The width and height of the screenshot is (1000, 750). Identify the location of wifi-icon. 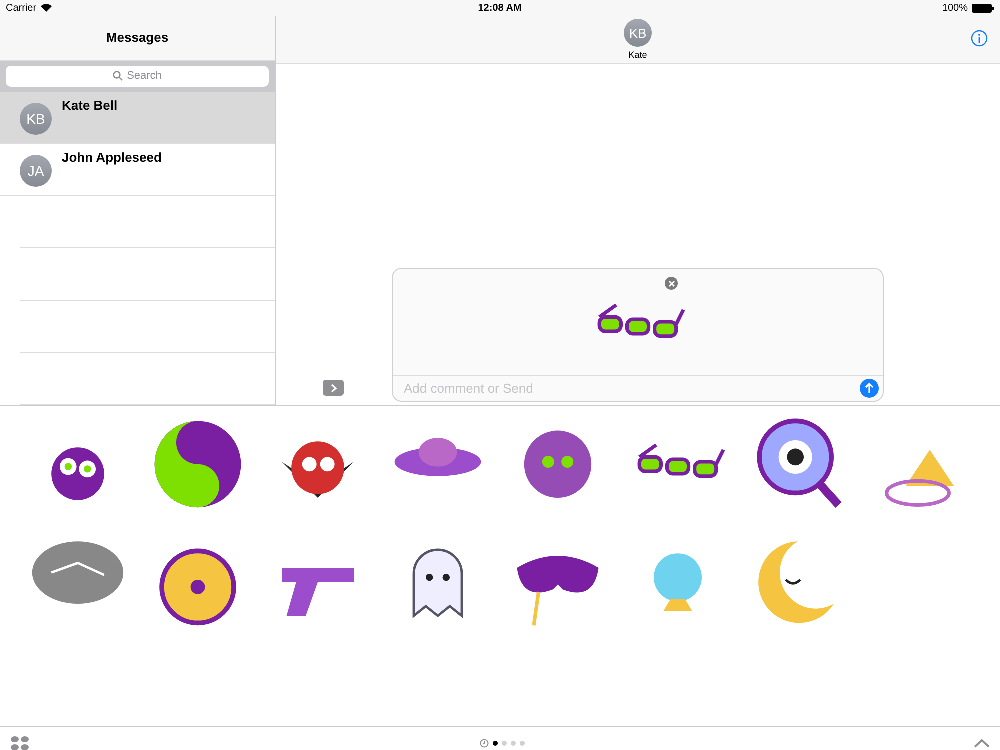
(46, 8).